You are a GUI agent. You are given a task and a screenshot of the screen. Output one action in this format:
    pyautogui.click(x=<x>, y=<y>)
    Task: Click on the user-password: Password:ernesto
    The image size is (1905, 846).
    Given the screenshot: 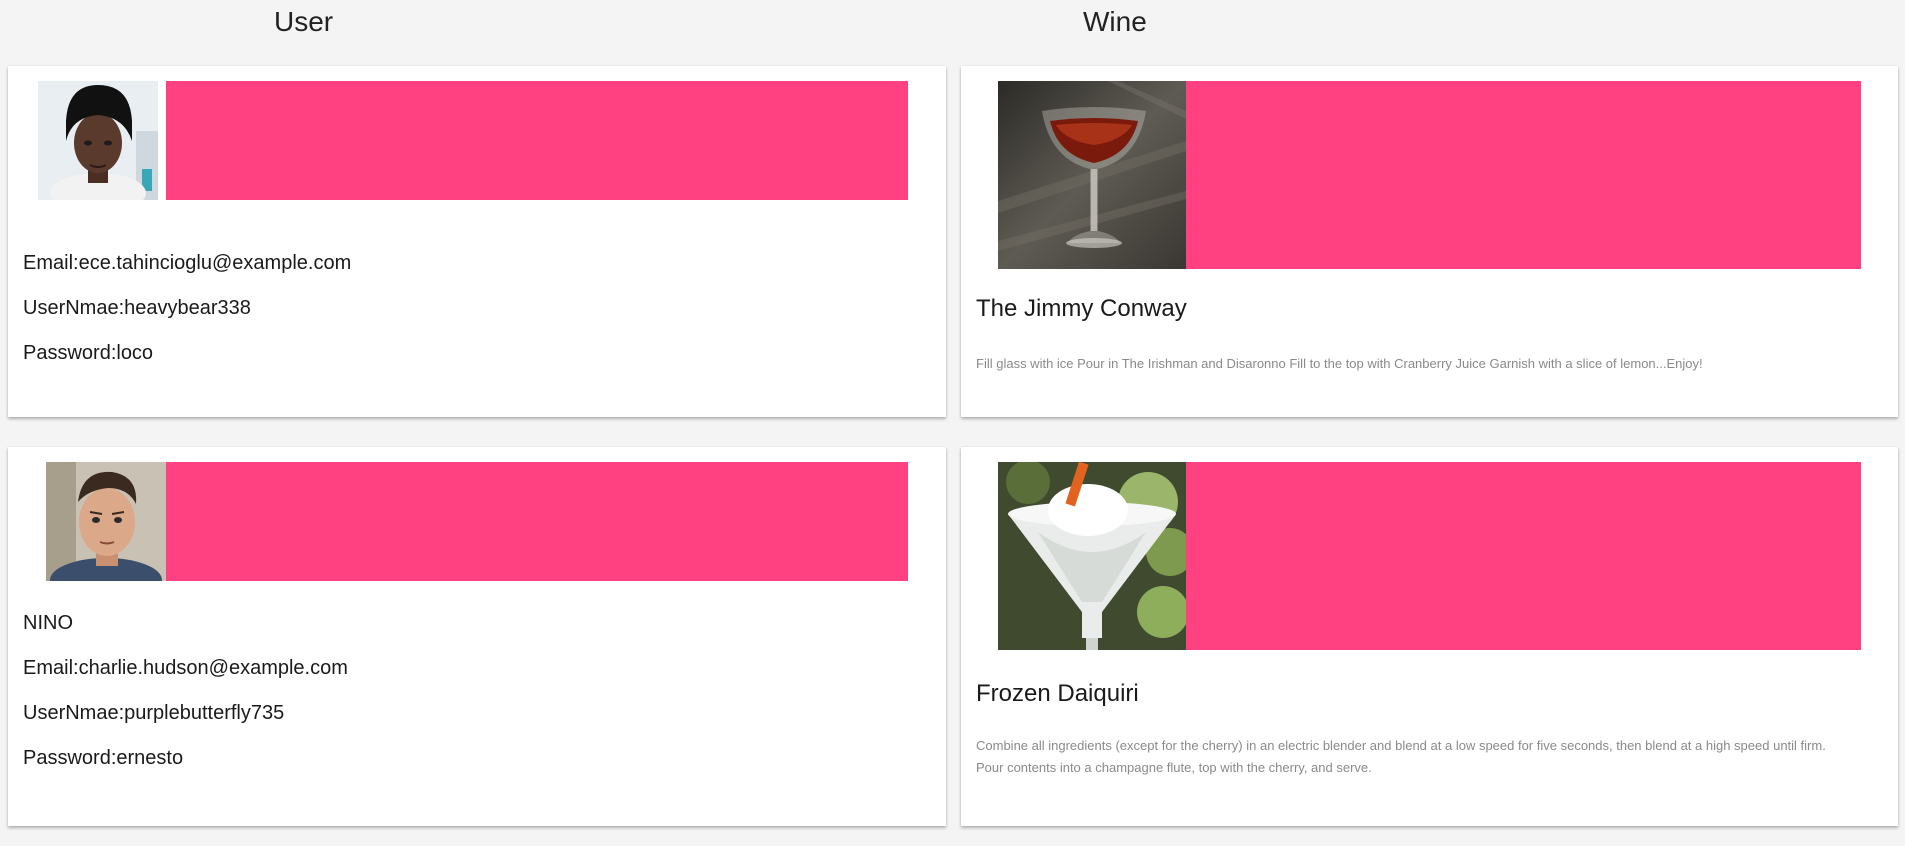 What is the action you would take?
    pyautogui.click(x=103, y=758)
    